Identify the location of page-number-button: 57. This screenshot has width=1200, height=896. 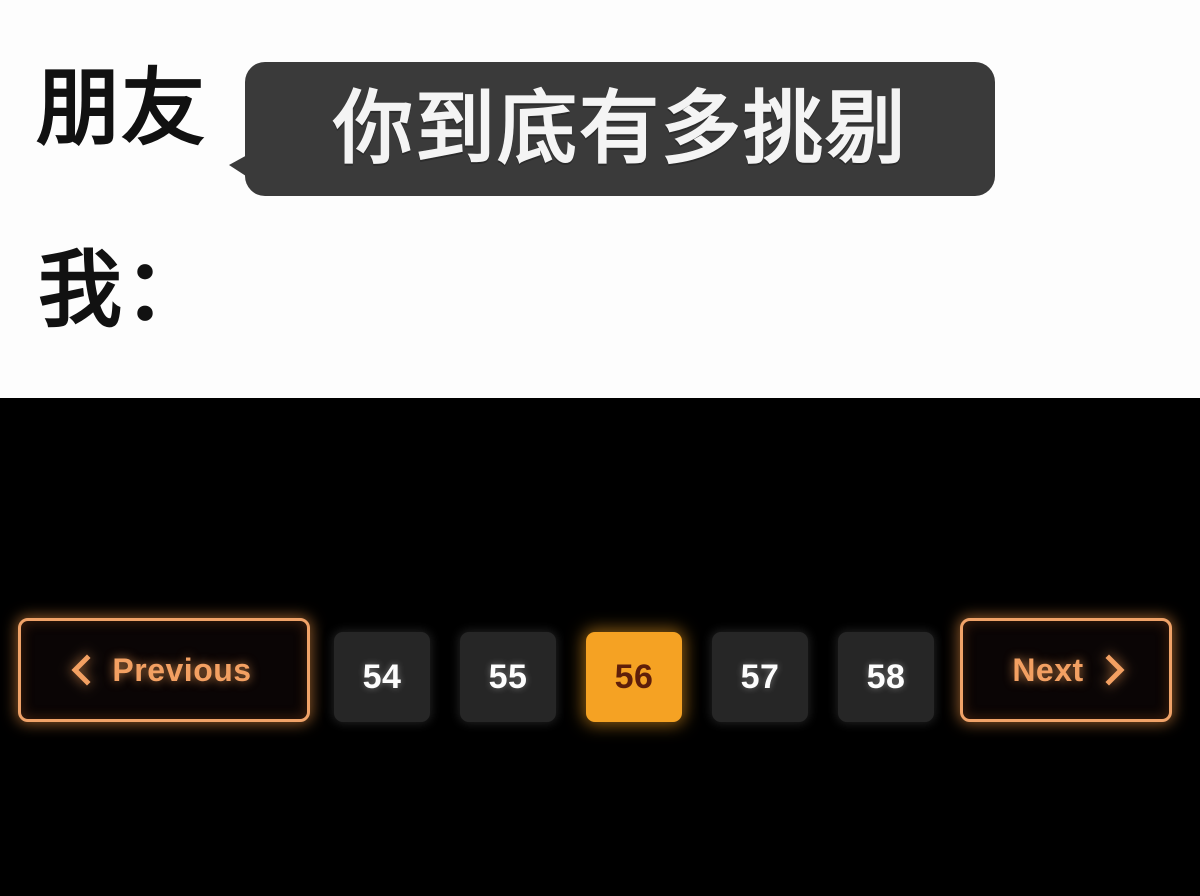
(760, 677).